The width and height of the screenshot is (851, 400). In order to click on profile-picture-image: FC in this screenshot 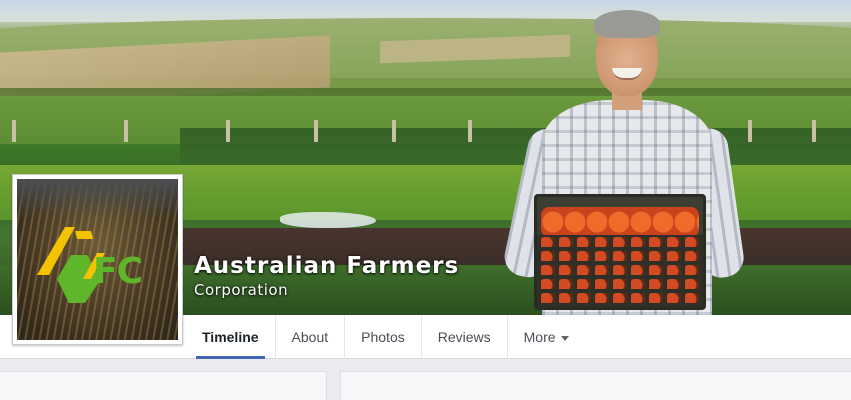, I will do `click(97, 259)`.